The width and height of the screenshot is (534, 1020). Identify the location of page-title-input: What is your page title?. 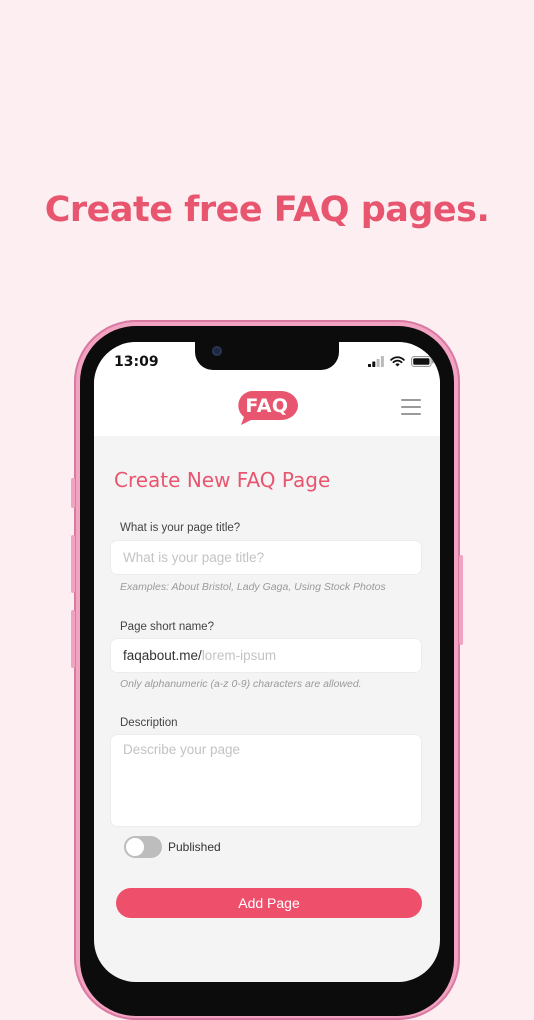
(266, 557).